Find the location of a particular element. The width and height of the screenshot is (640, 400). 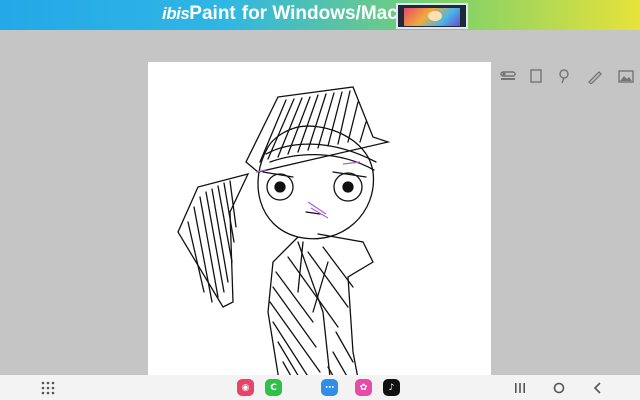

community-app-icon: C is located at coordinates (273, 387).